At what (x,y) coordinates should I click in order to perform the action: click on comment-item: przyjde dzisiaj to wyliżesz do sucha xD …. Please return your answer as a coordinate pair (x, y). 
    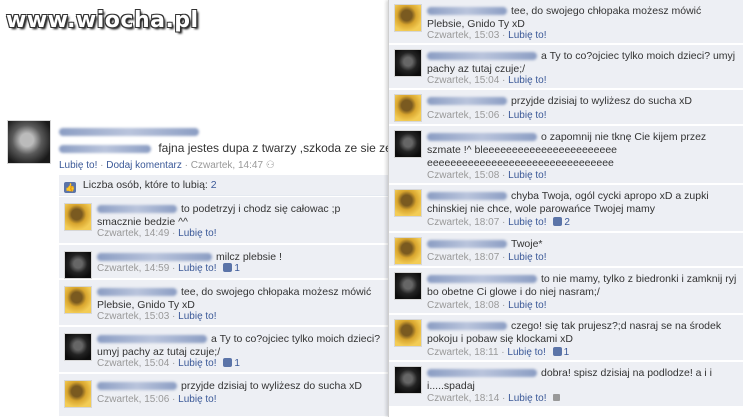
    Looking at the image, I should click on (224, 395).